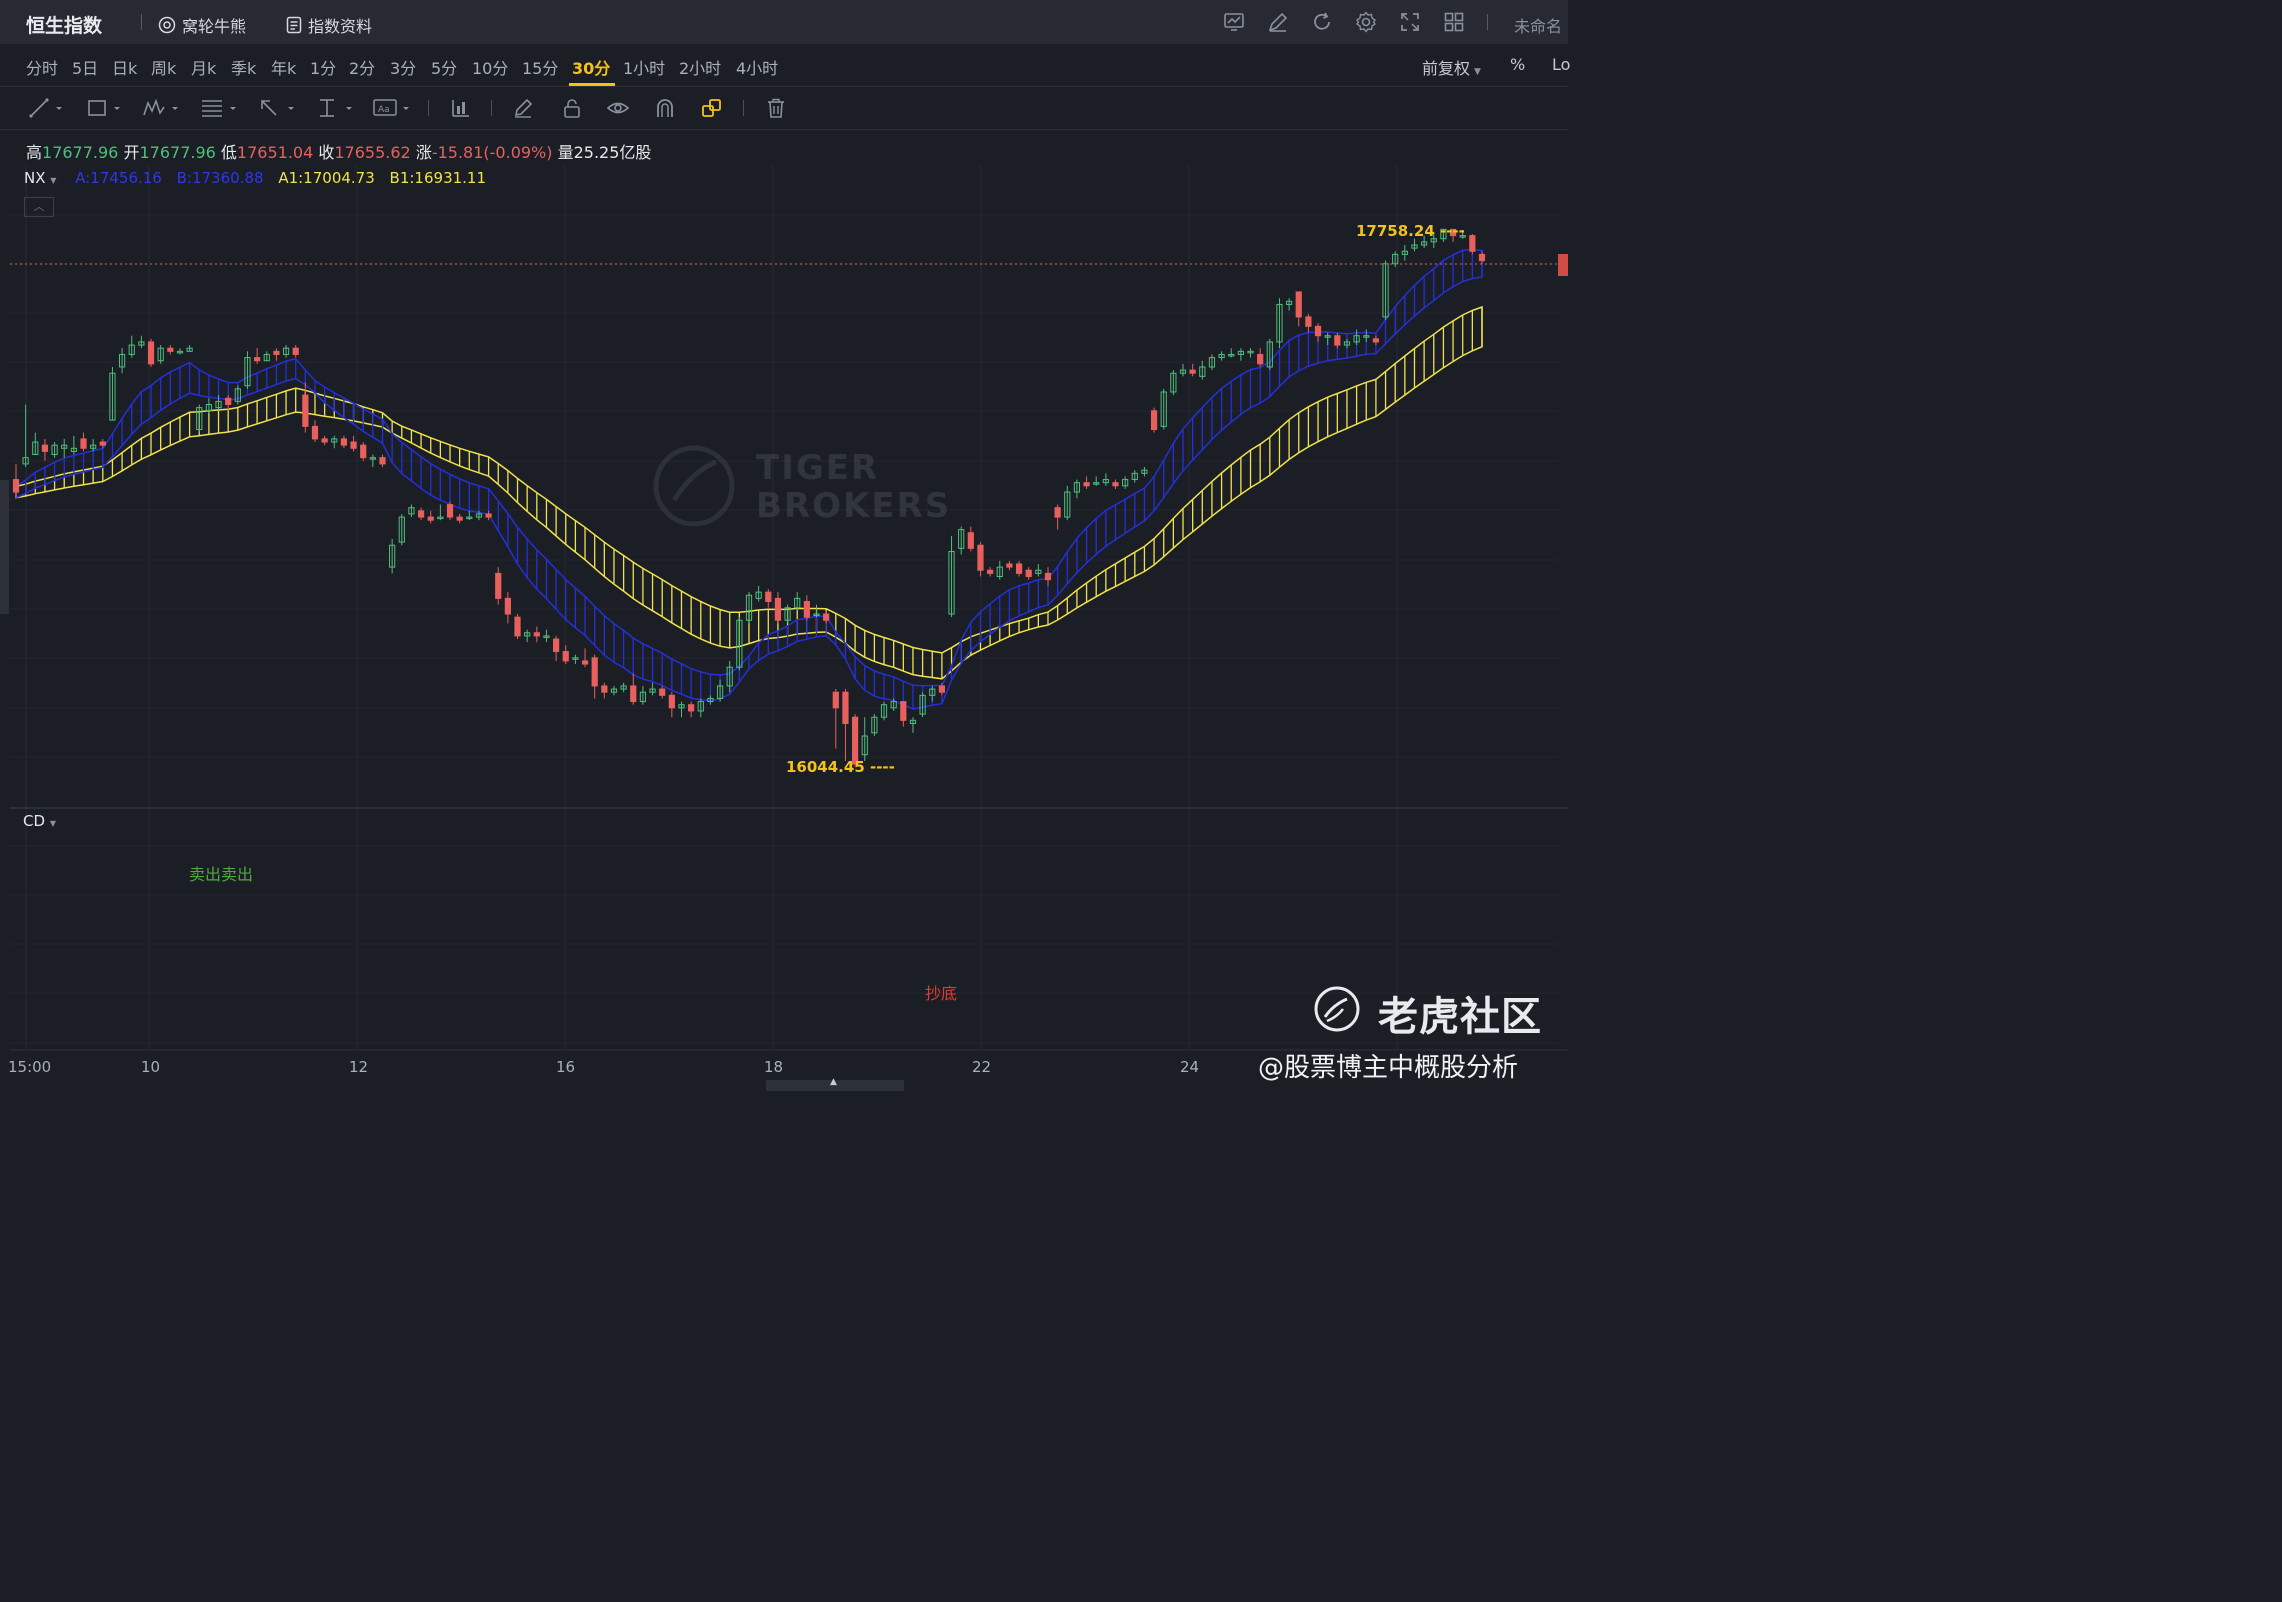 The height and width of the screenshot is (1602, 2282). Describe the element at coordinates (1410, 231) in the screenshot. I see `max-price-label: 17758.24 ----` at that location.